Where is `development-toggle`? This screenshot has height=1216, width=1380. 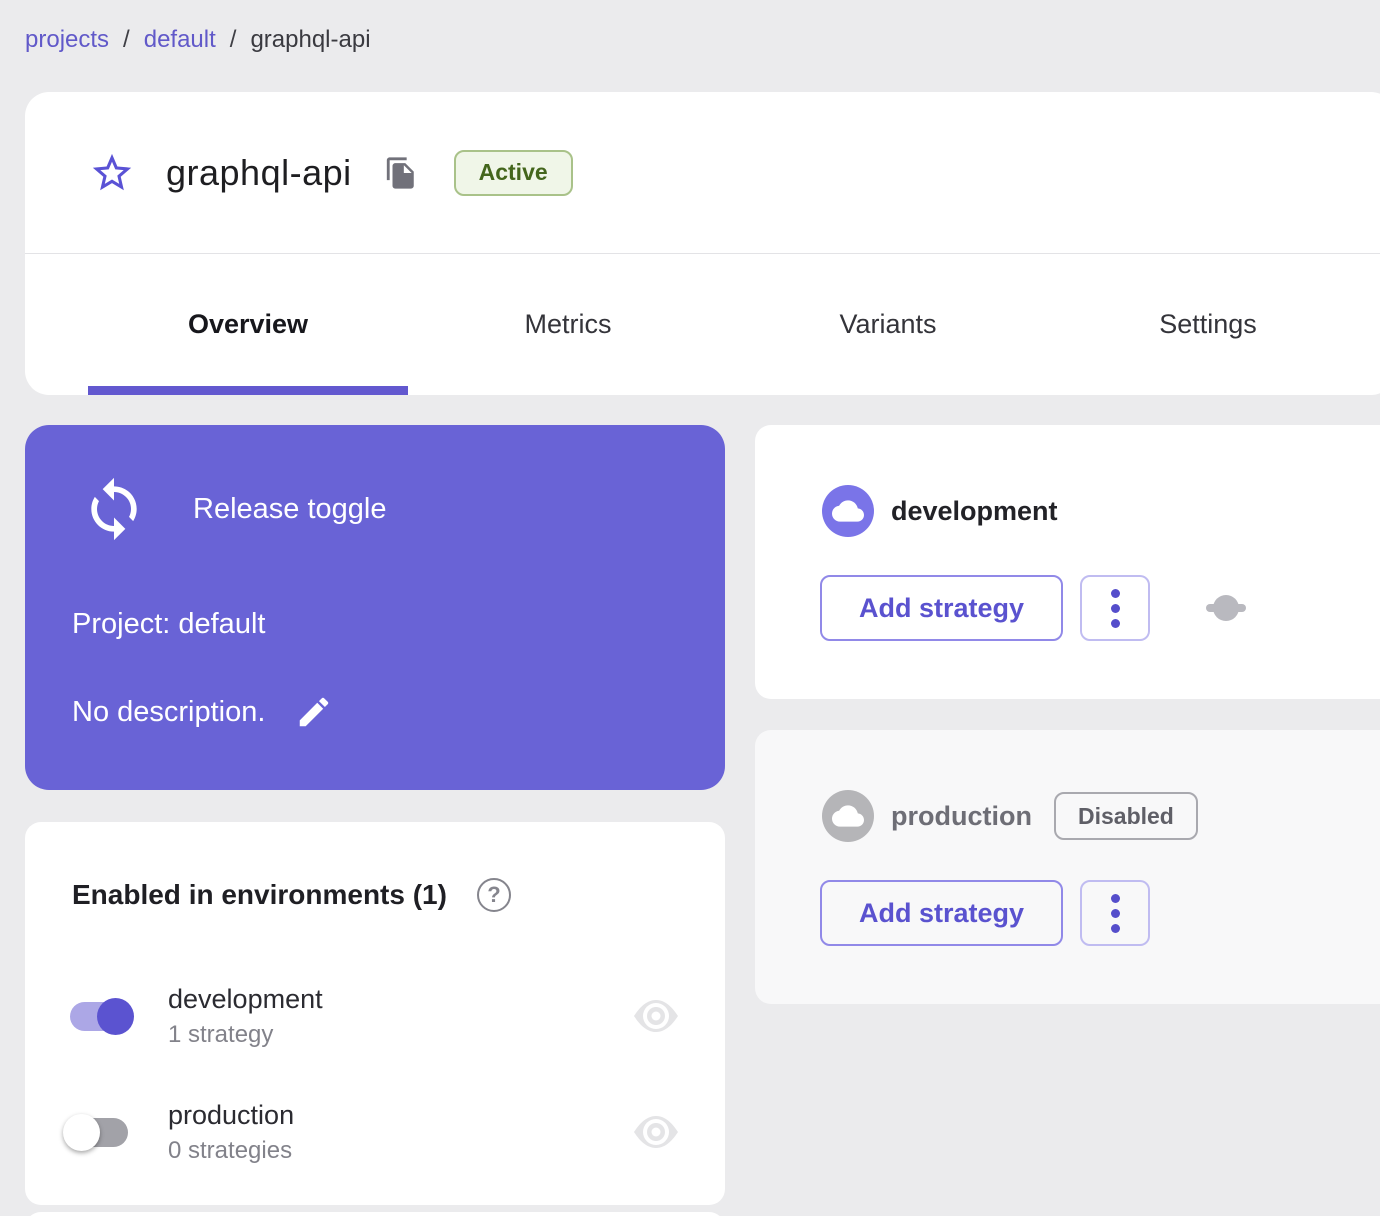
development-toggle is located at coordinates (102, 1016).